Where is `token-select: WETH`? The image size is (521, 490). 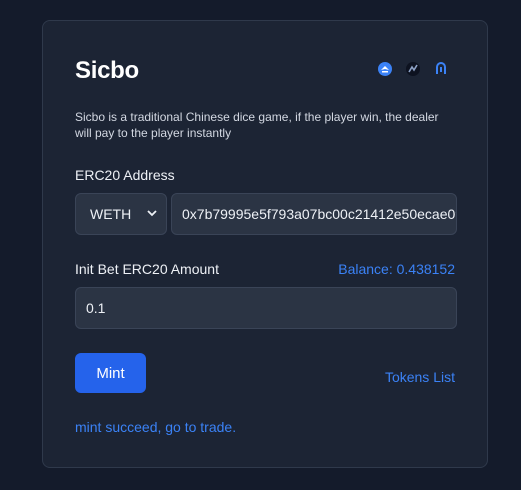 token-select: WETH is located at coordinates (121, 214).